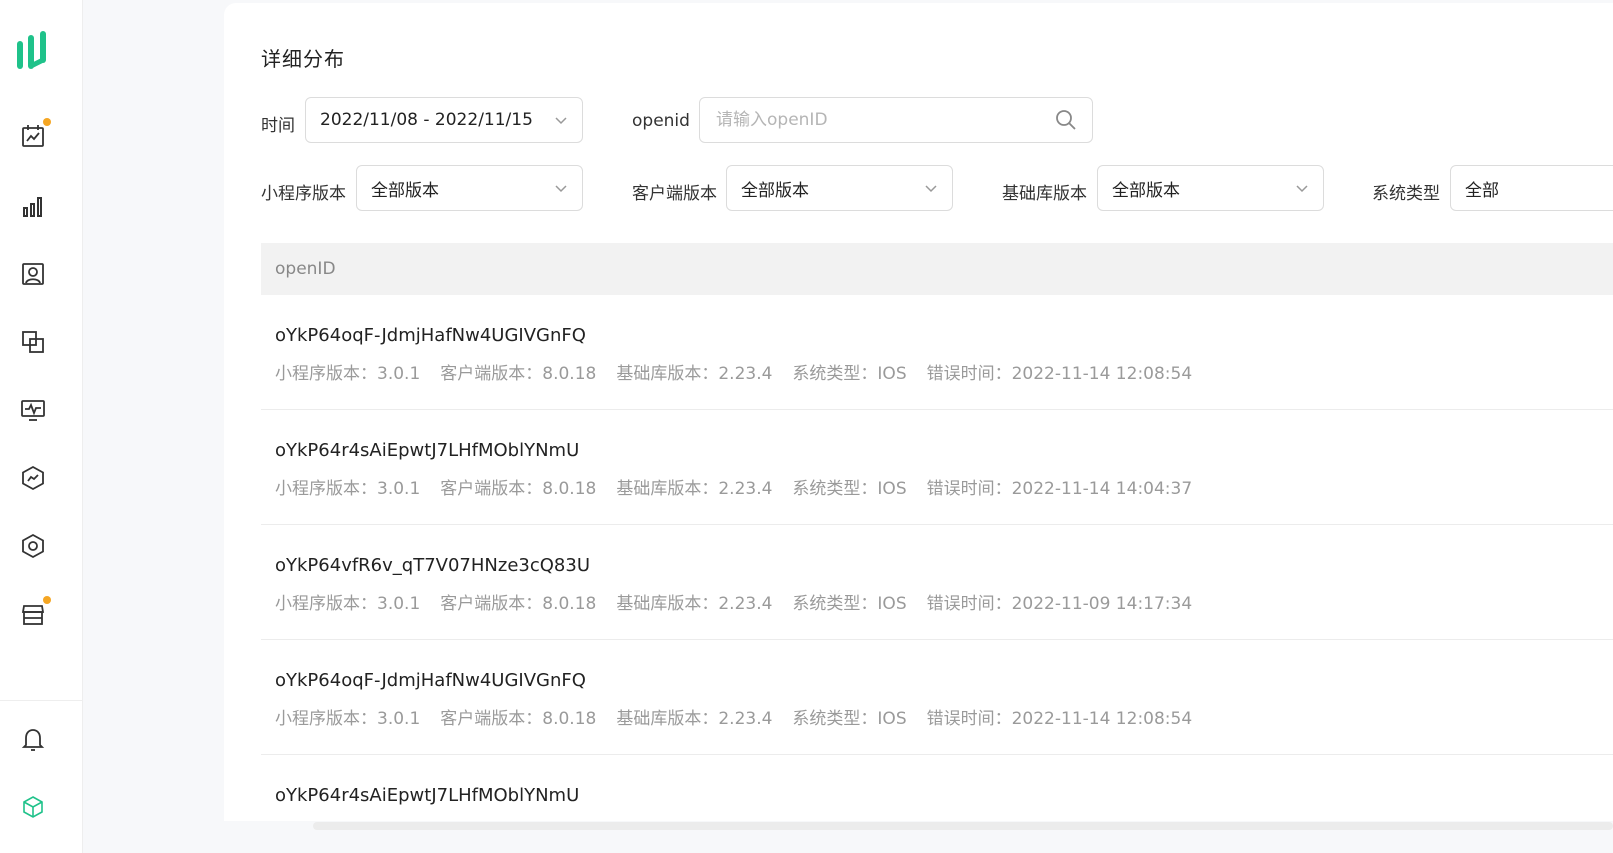 This screenshot has width=1613, height=853. I want to click on os-type-value: 全部, so click(1482, 190).